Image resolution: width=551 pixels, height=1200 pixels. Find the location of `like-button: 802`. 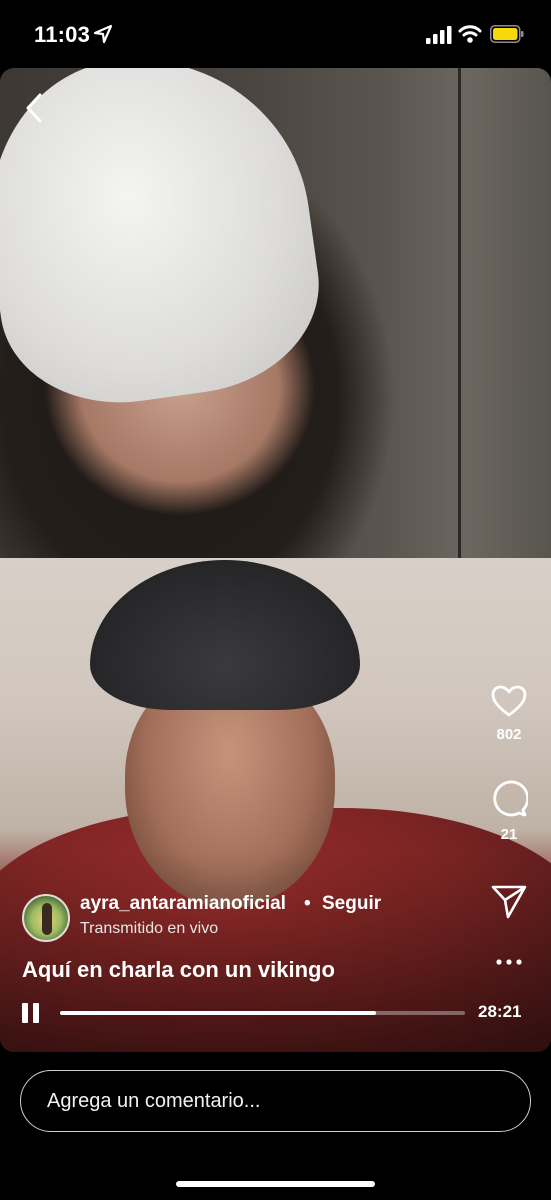

like-button: 802 is located at coordinates (509, 713).